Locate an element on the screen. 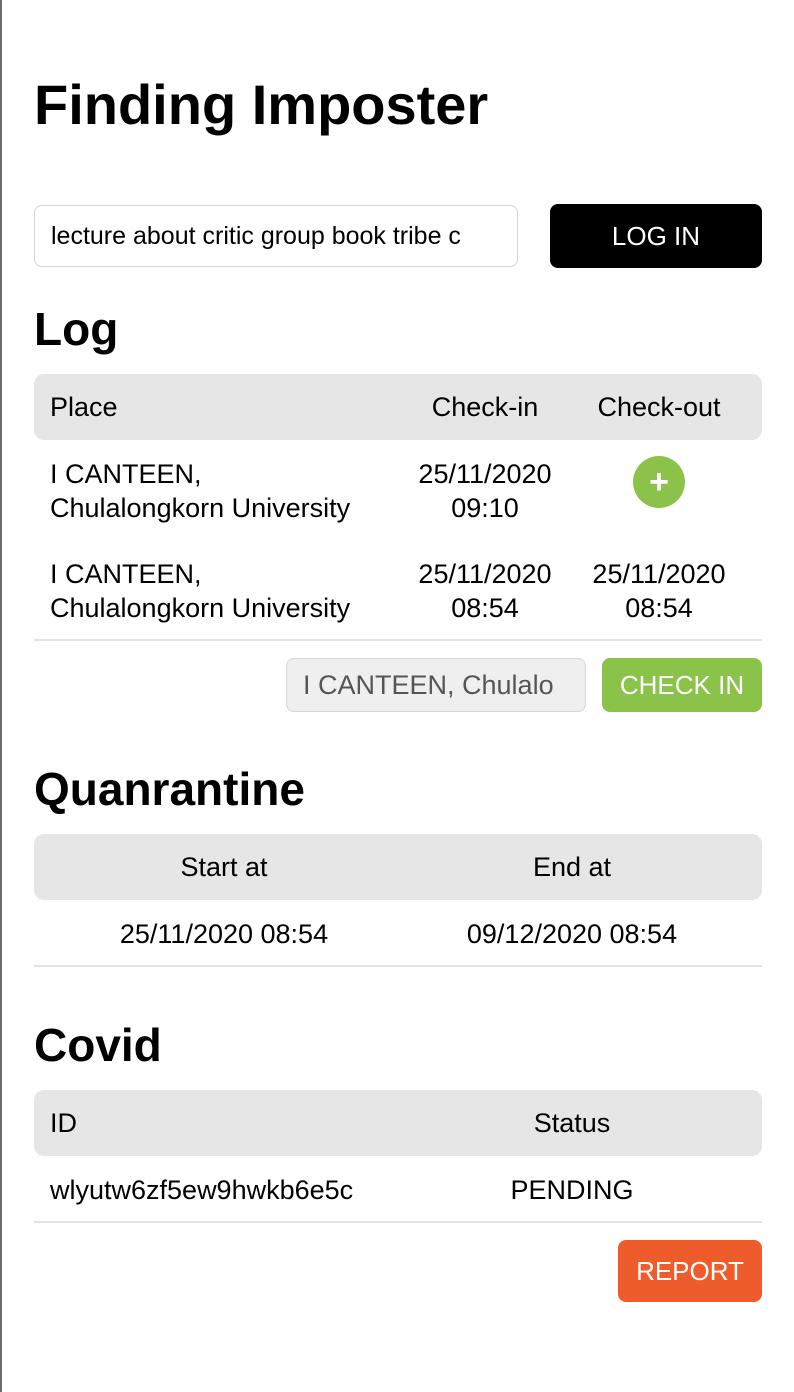 The height and width of the screenshot is (1392, 794). quarantine-title: Quanrantine is located at coordinates (169, 789).